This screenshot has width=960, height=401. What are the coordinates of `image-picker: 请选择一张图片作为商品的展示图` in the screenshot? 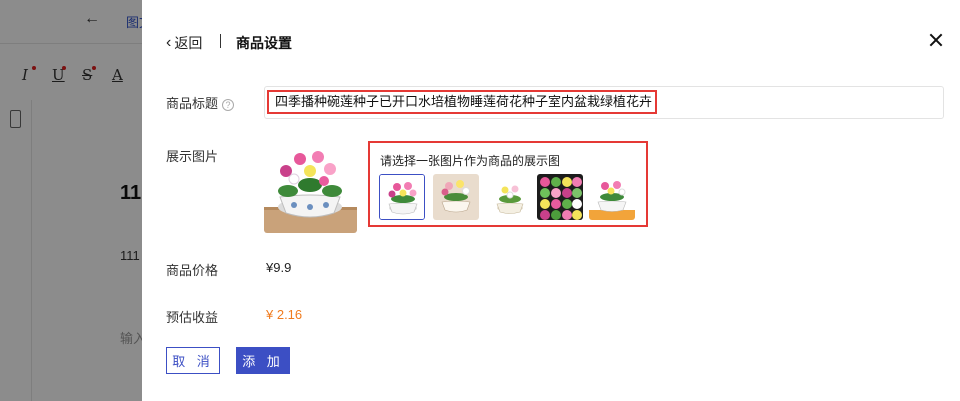 It's located at (508, 184).